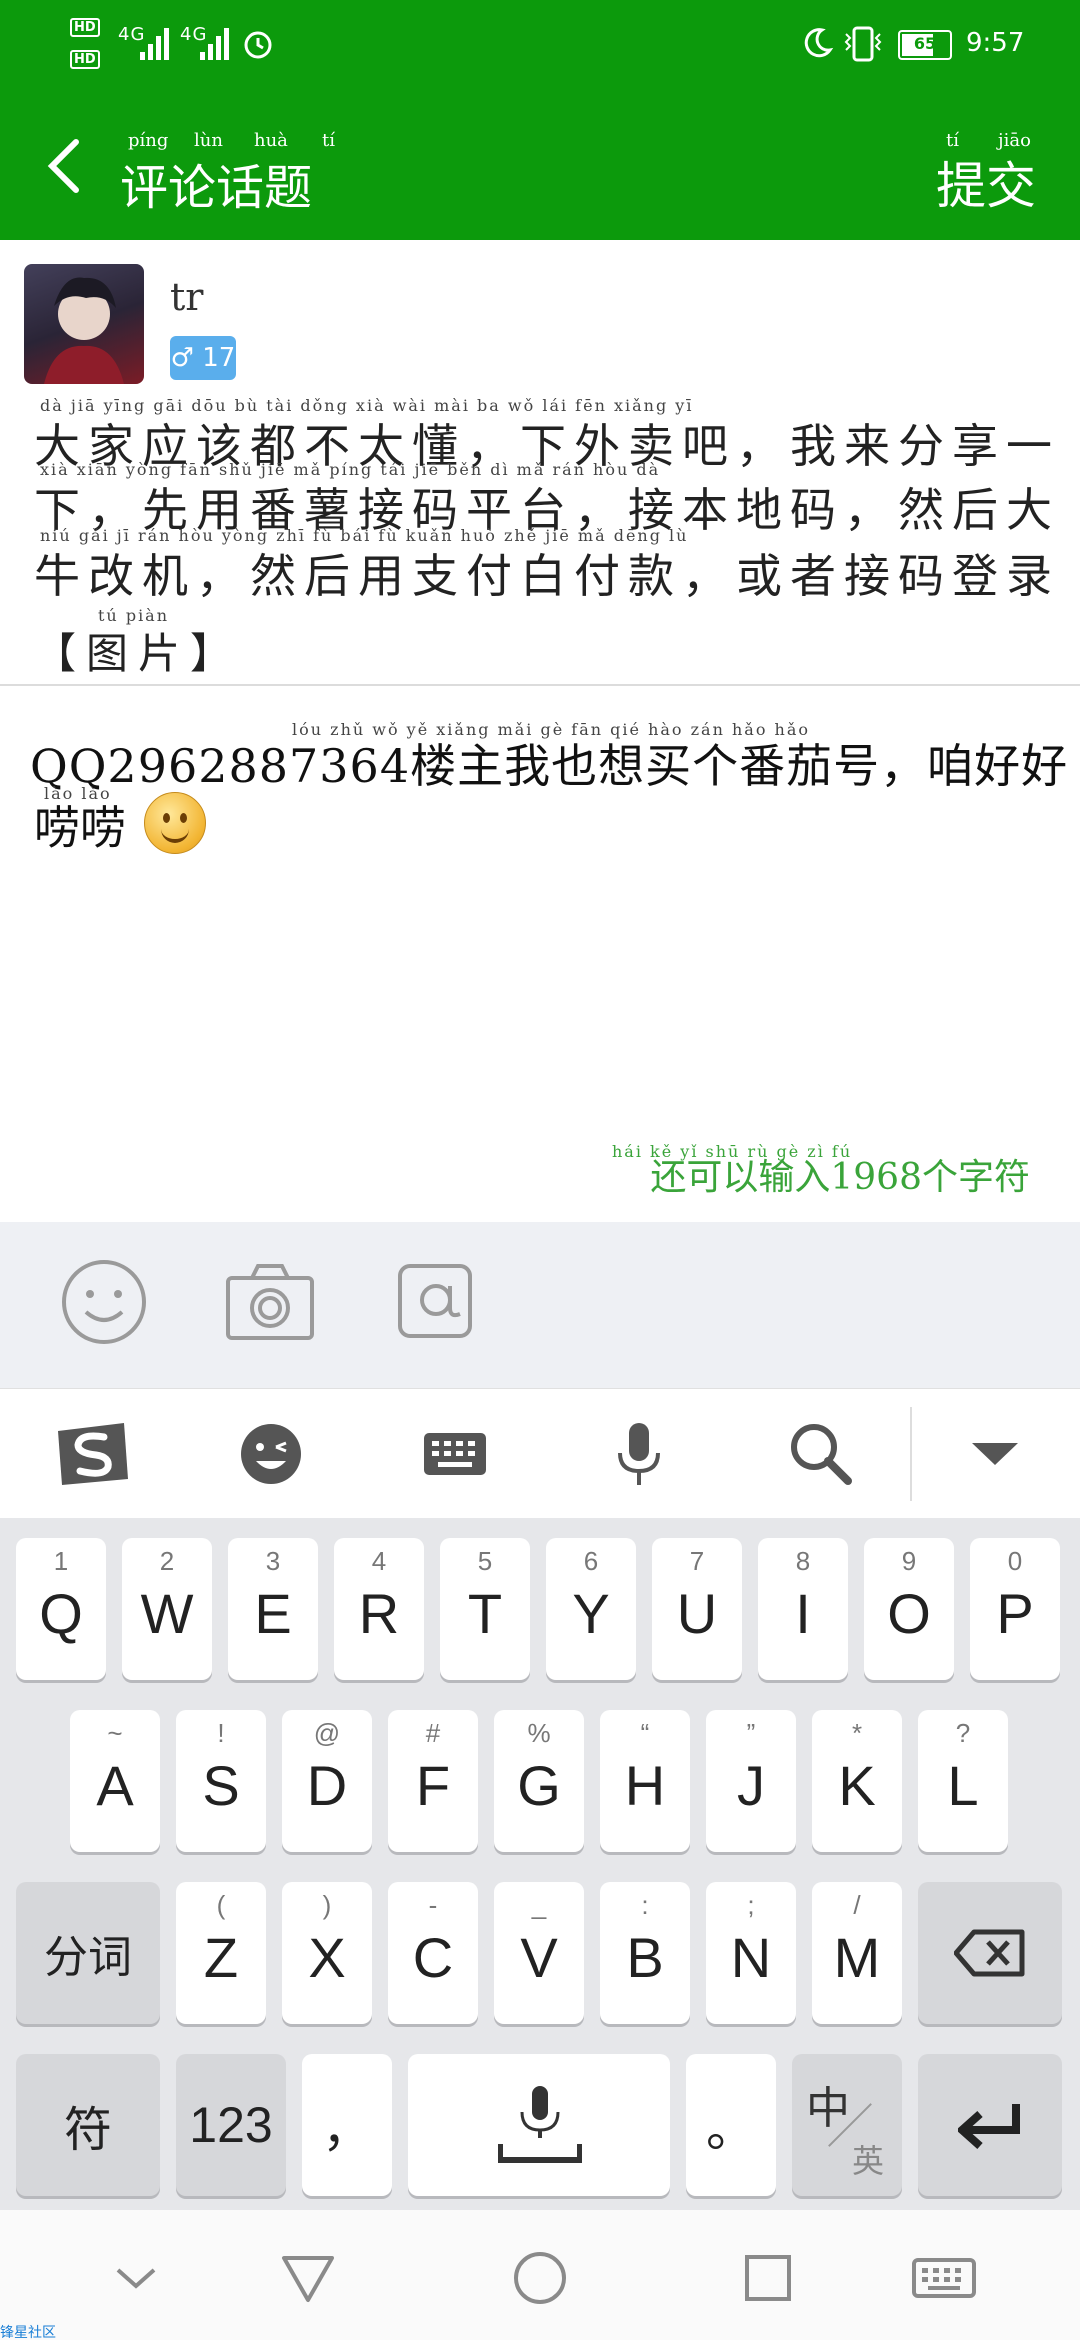 The height and width of the screenshot is (2342, 1080). I want to click on vibrate-icon, so click(863, 44).